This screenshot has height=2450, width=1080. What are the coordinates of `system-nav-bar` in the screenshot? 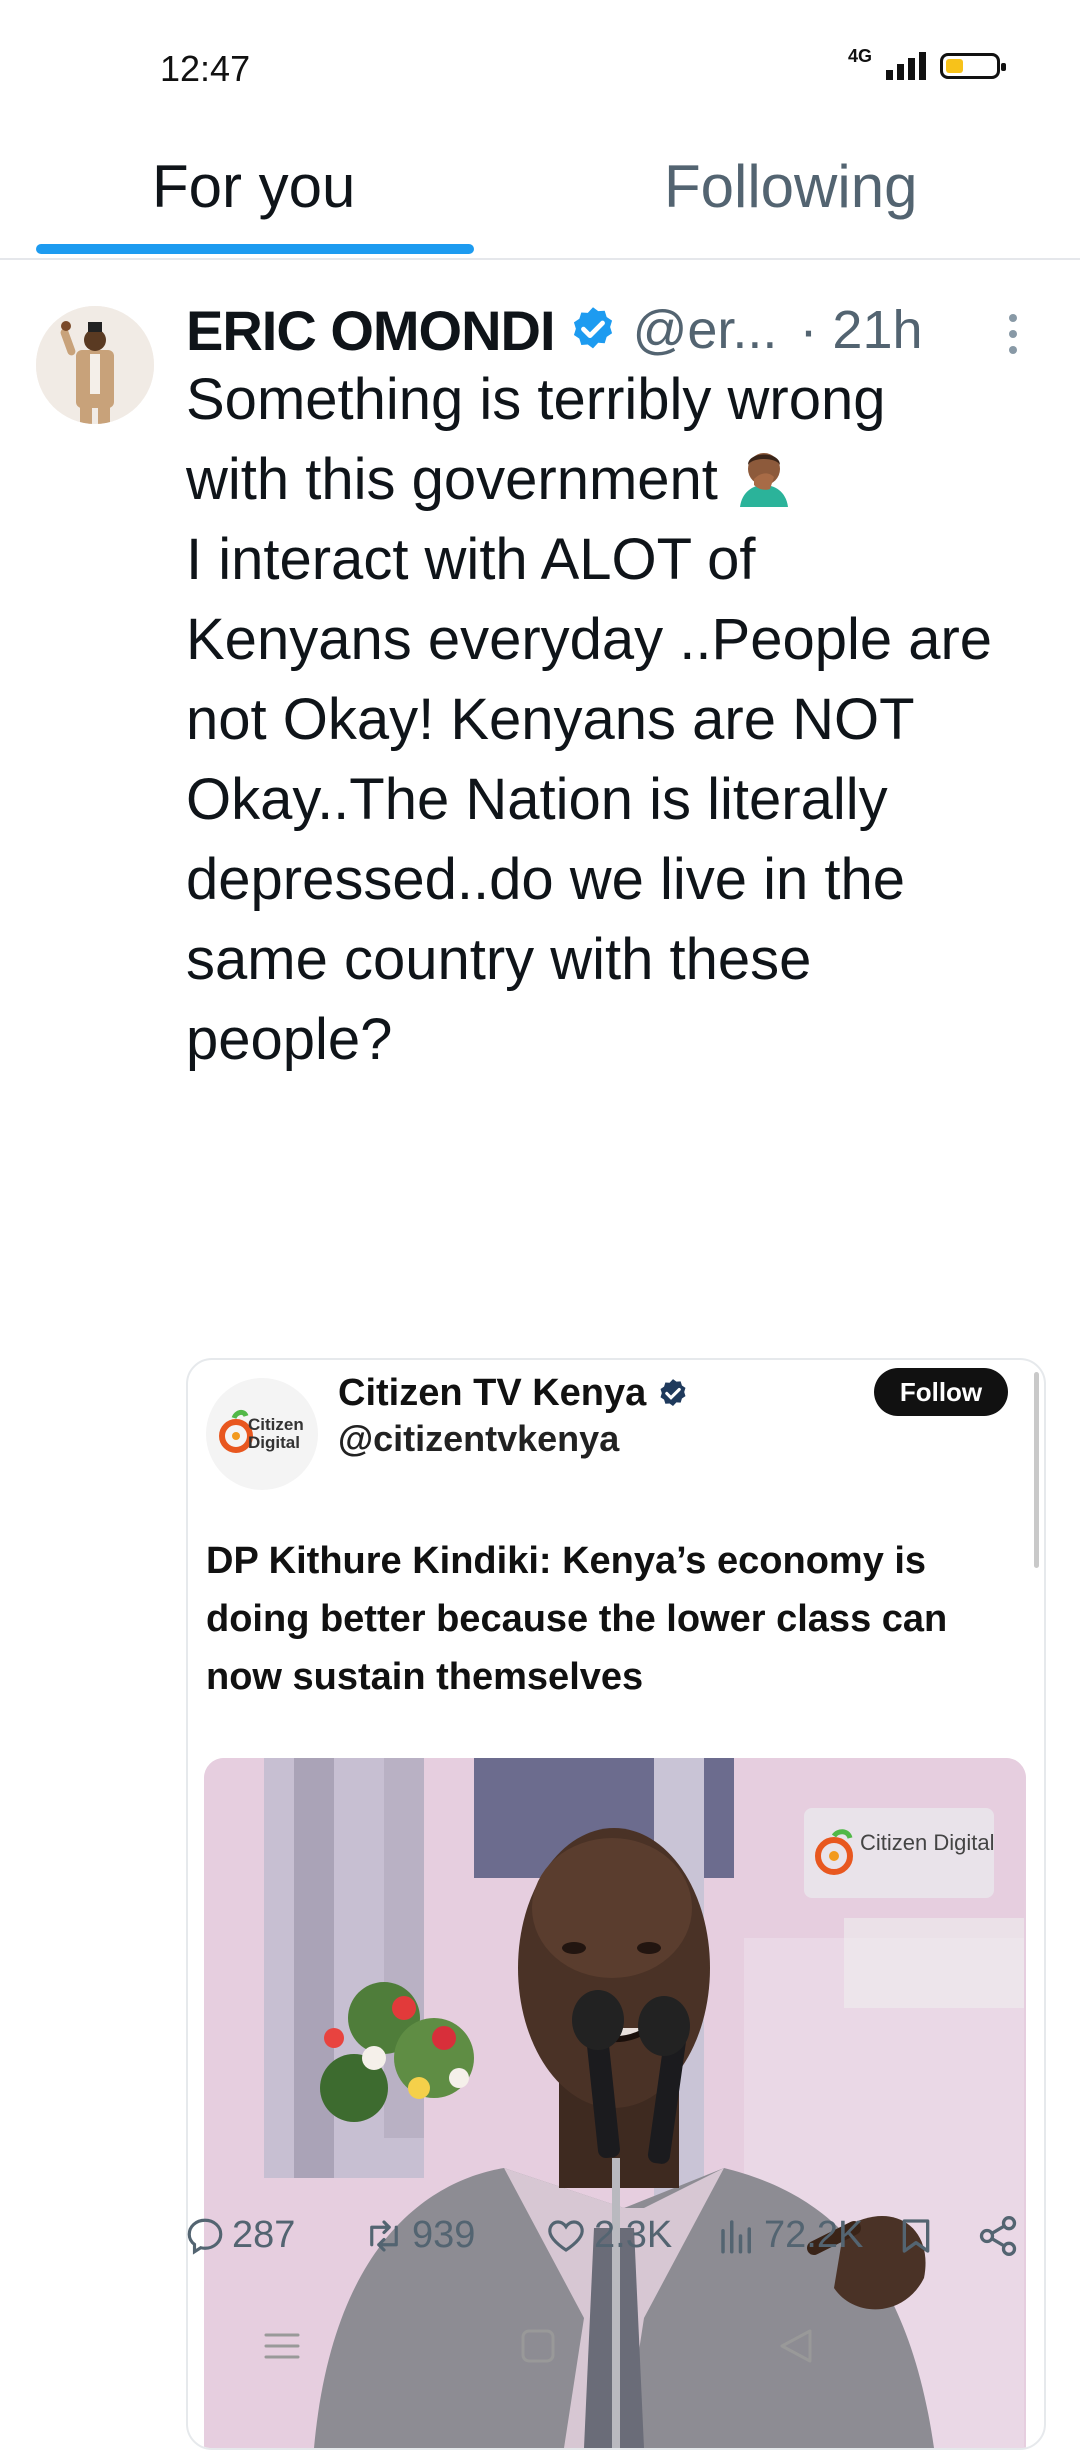 It's located at (540, 2350).